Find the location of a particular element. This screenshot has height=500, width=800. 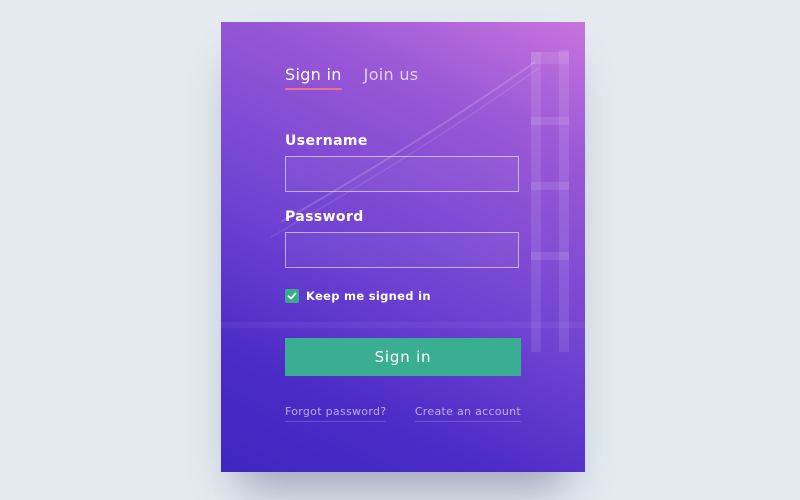

auth-tabs: Sign in Join us is located at coordinates (351, 77).